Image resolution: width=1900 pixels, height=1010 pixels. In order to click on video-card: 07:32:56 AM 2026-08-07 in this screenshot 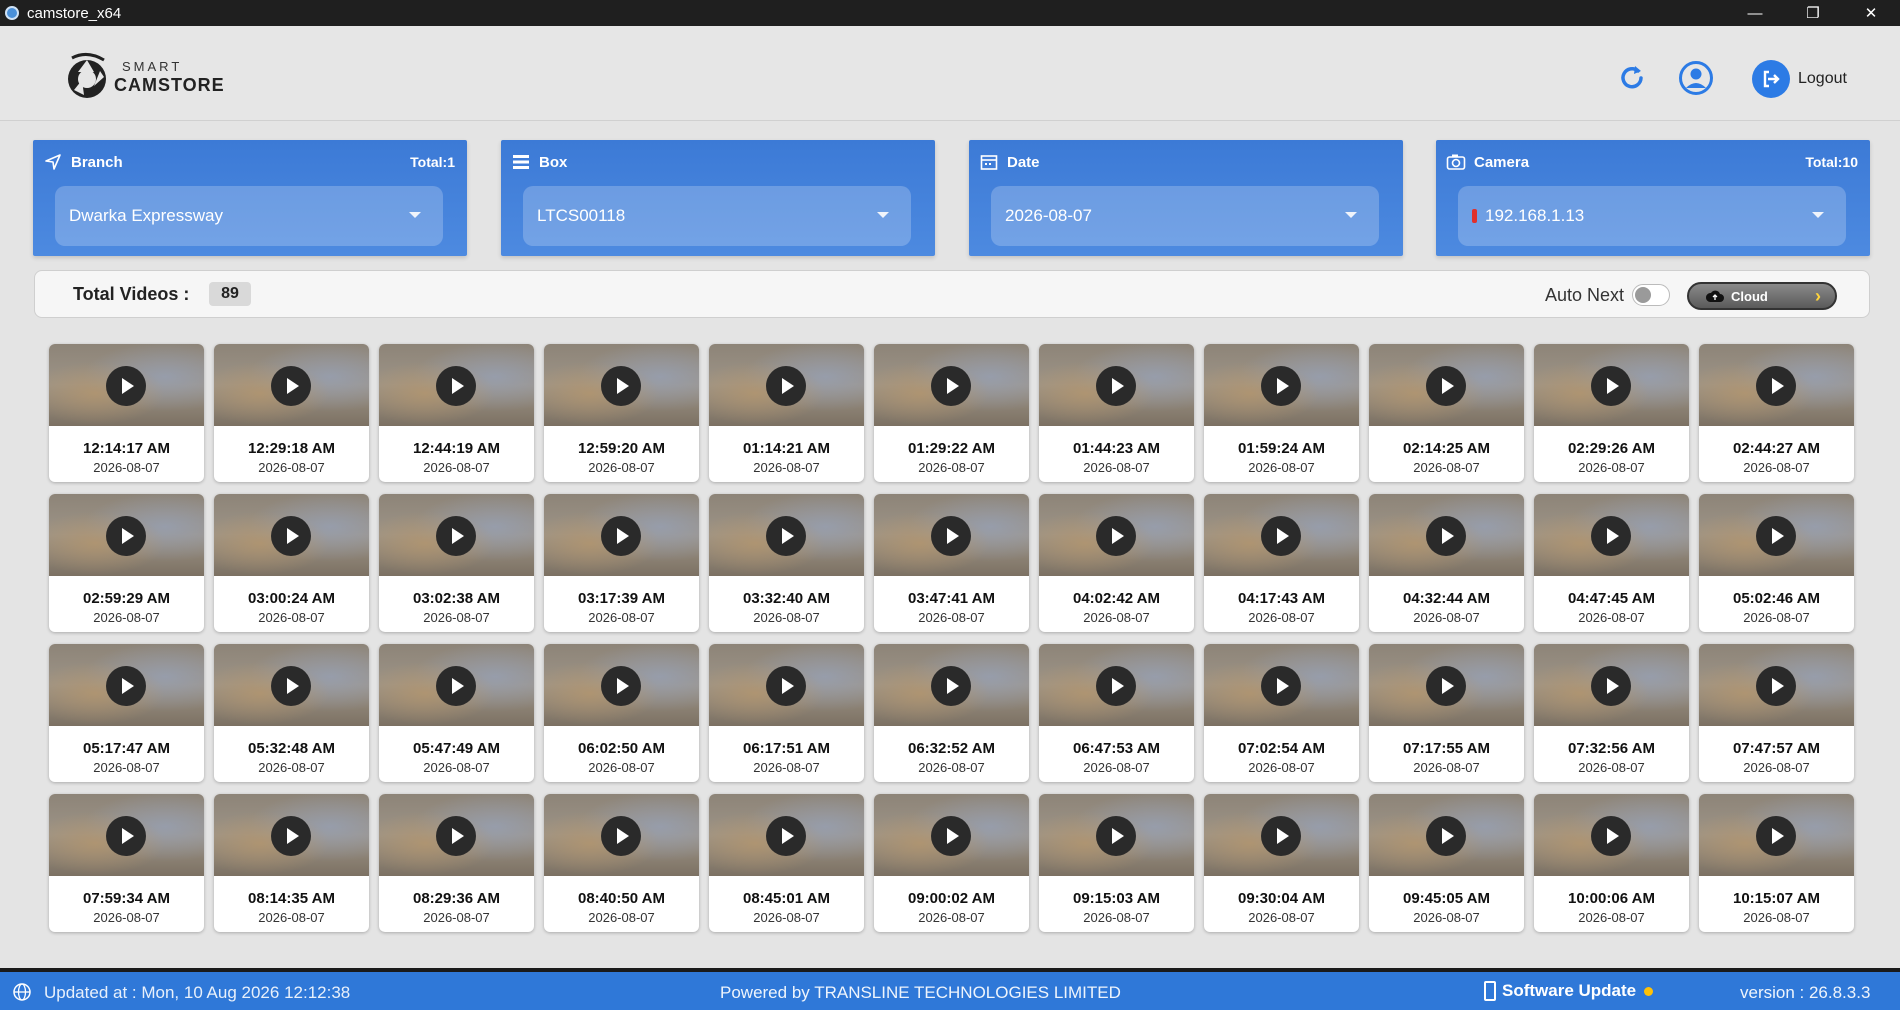, I will do `click(1611, 713)`.